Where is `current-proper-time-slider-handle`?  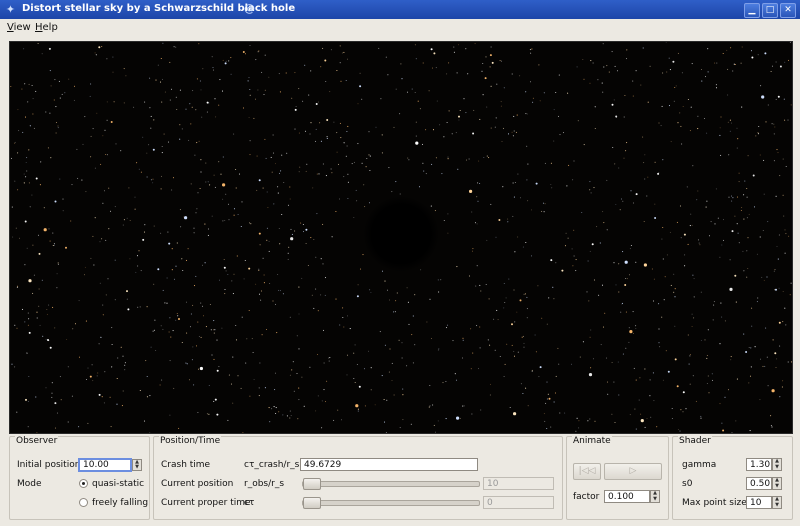 current-proper-time-slider-handle is located at coordinates (312, 503).